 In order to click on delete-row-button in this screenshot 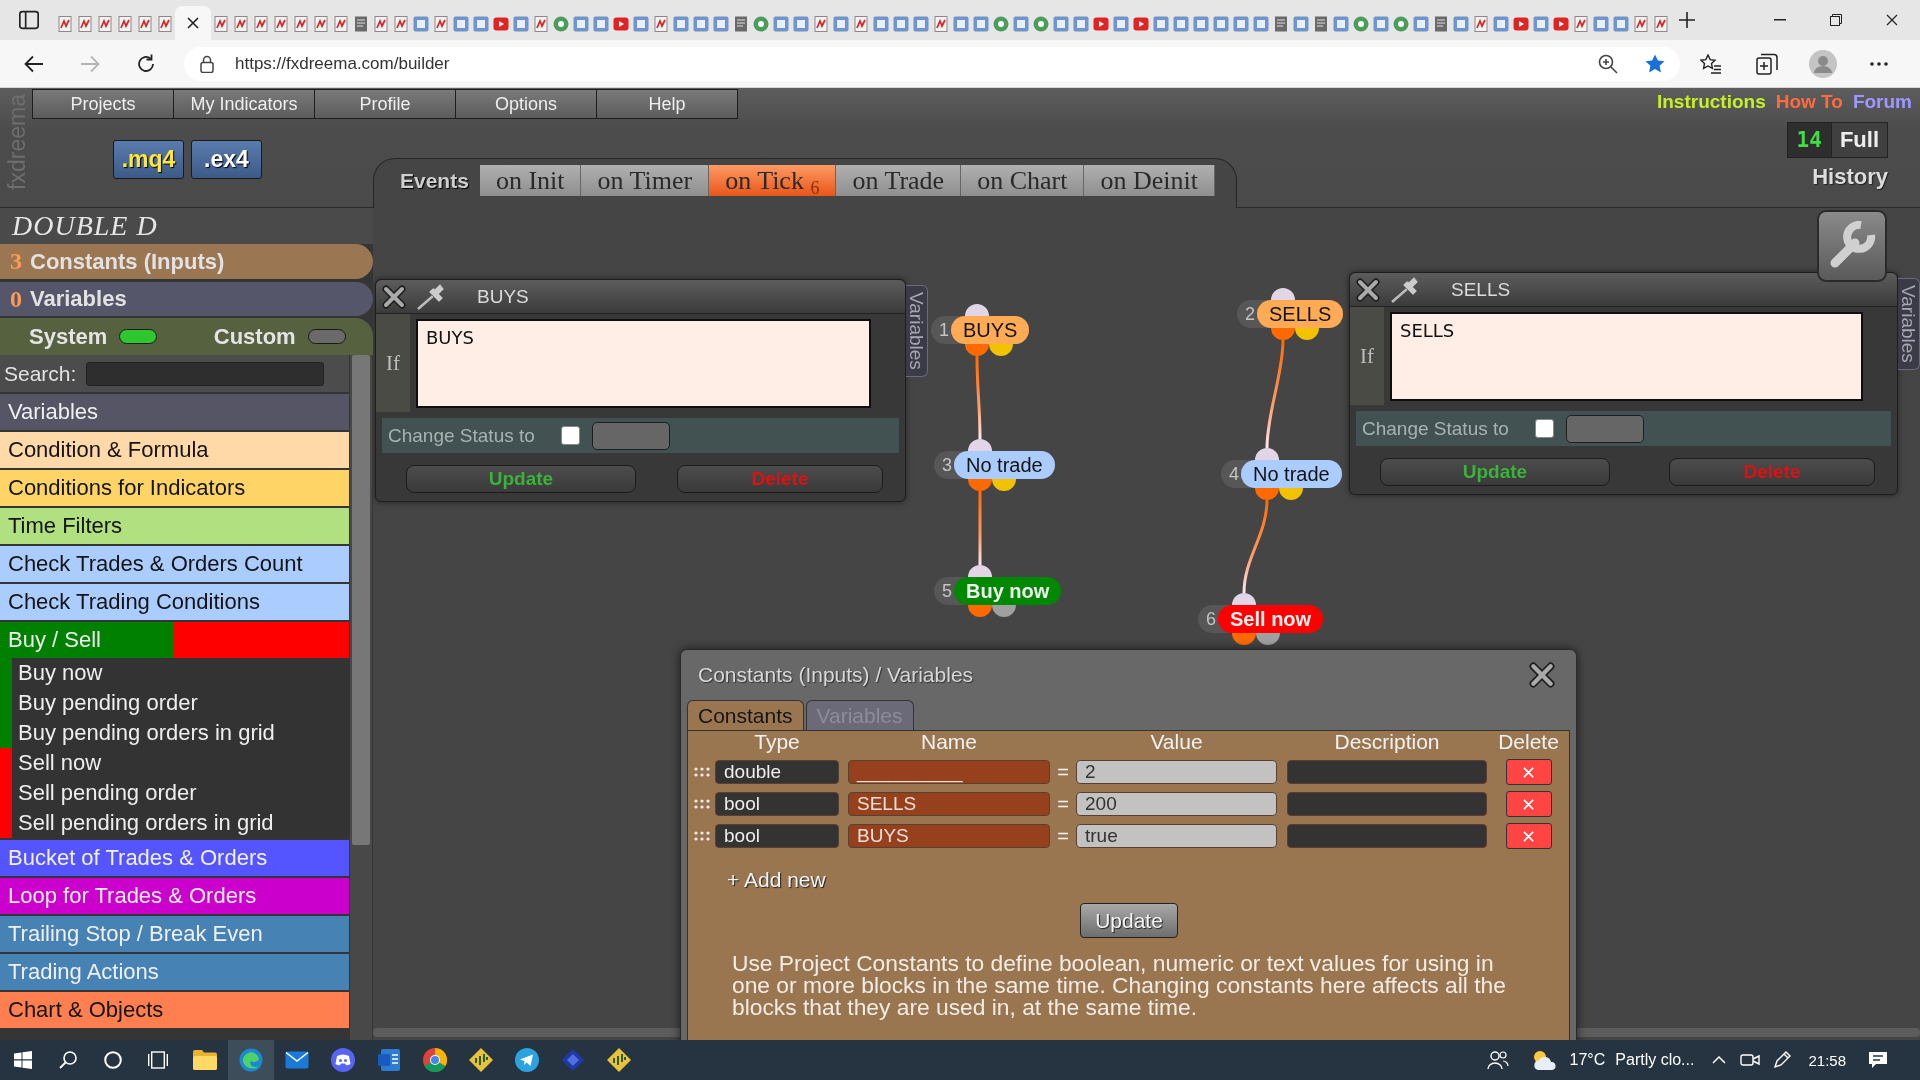, I will do `click(1528, 804)`.